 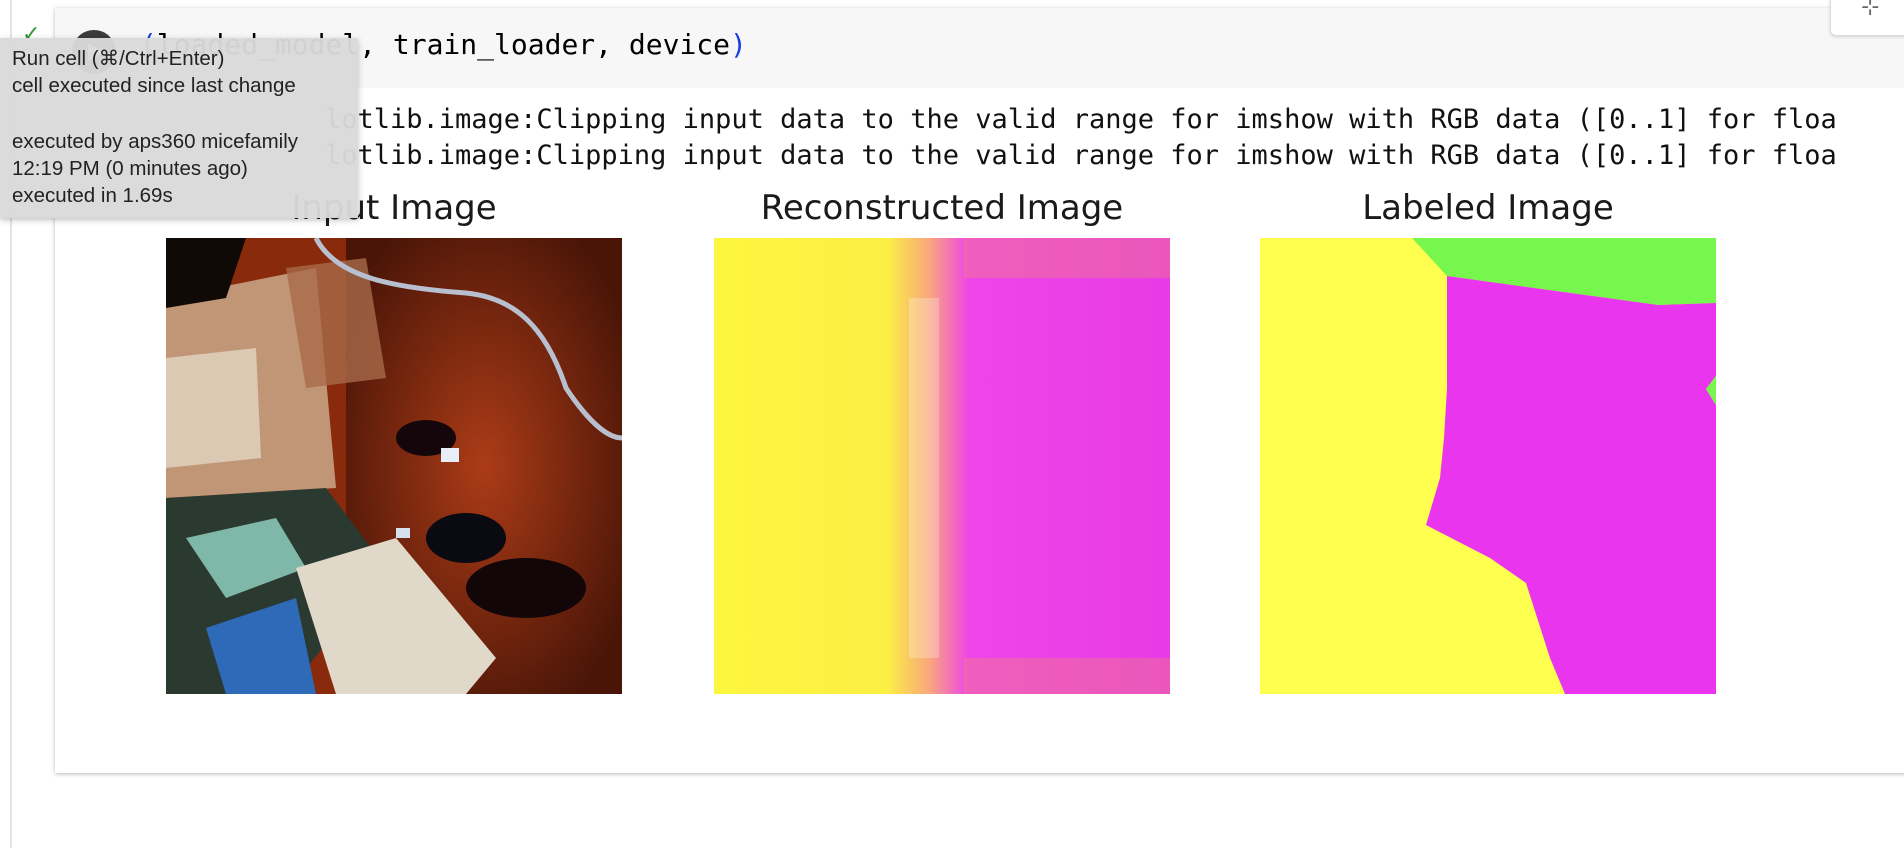 I want to click on panel-title-labeled: Labeled Image, so click(x=1488, y=208).